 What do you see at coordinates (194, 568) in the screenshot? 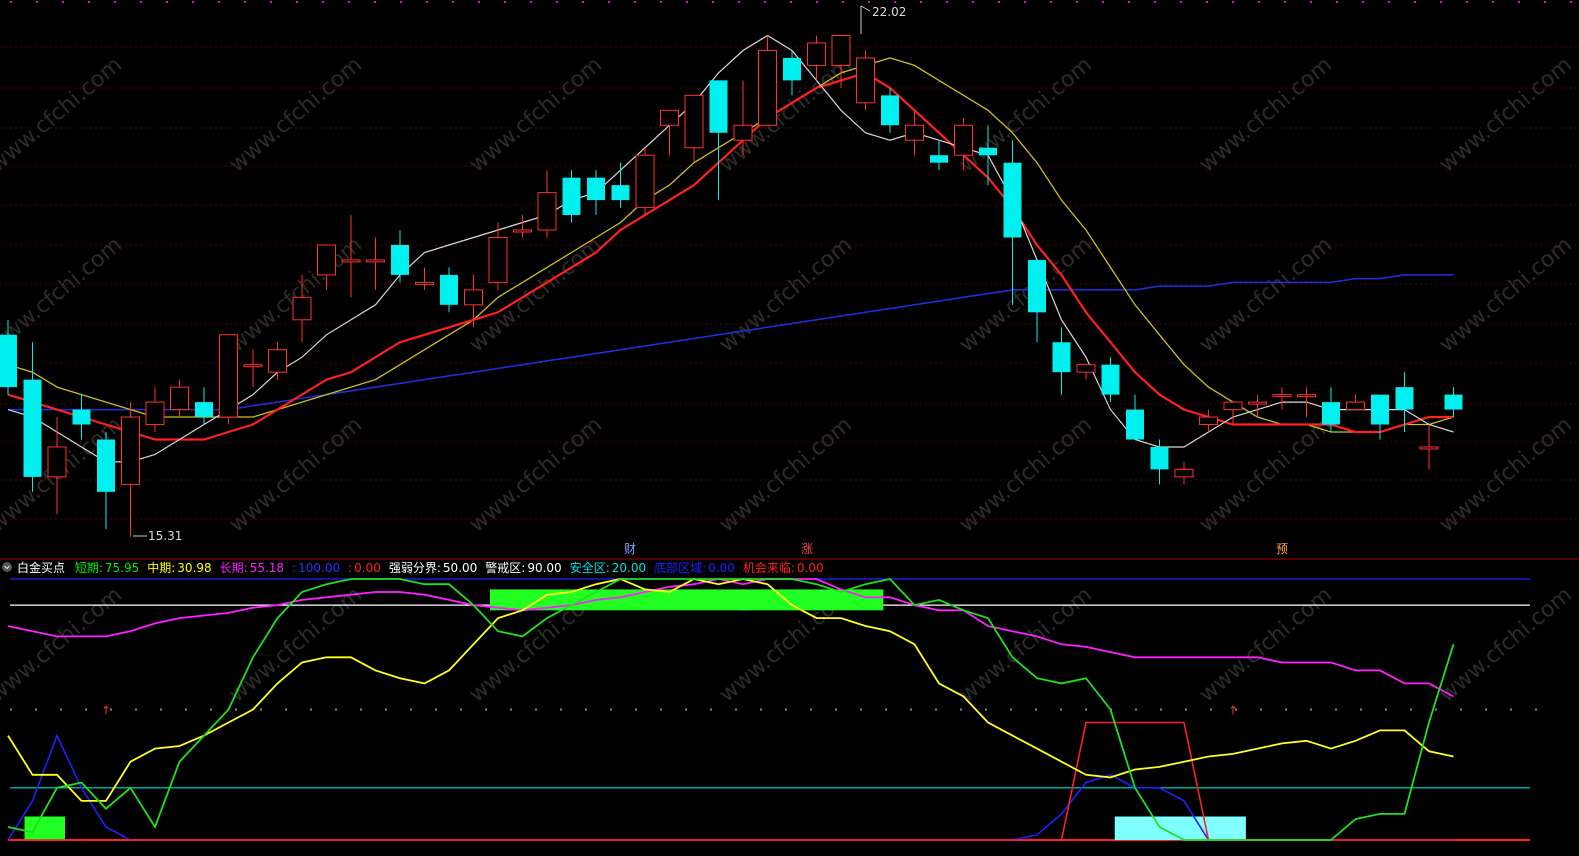
I see `legend-value: 30.98` at bounding box center [194, 568].